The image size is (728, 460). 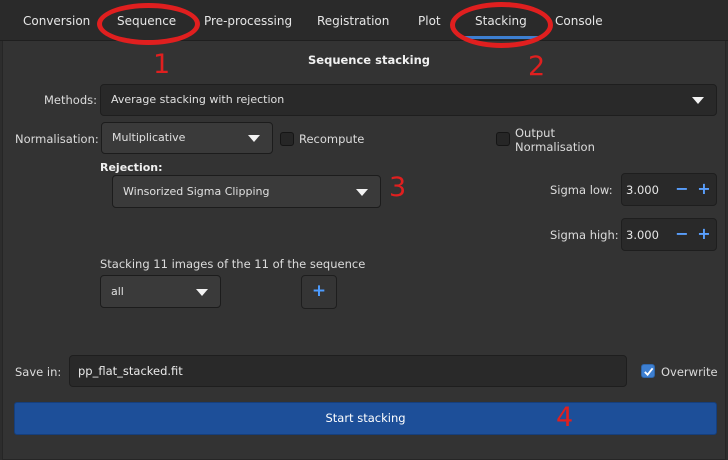 What do you see at coordinates (398, 187) in the screenshot?
I see `annotation-number-3: 3` at bounding box center [398, 187].